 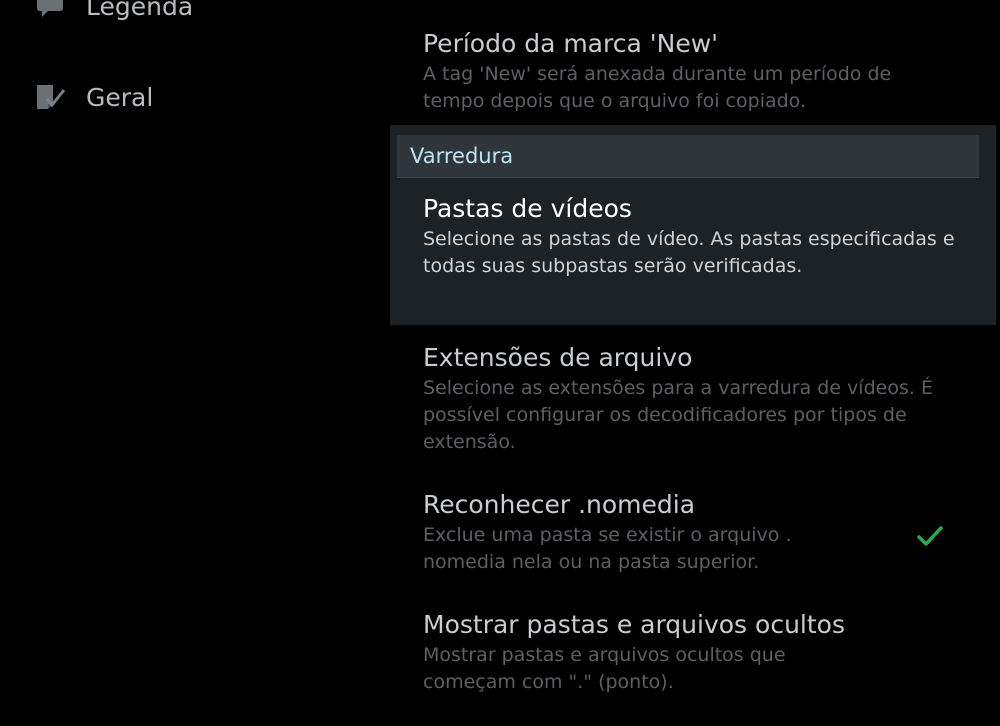 What do you see at coordinates (558, 357) in the screenshot?
I see `setting-title: Extensões de arquivo` at bounding box center [558, 357].